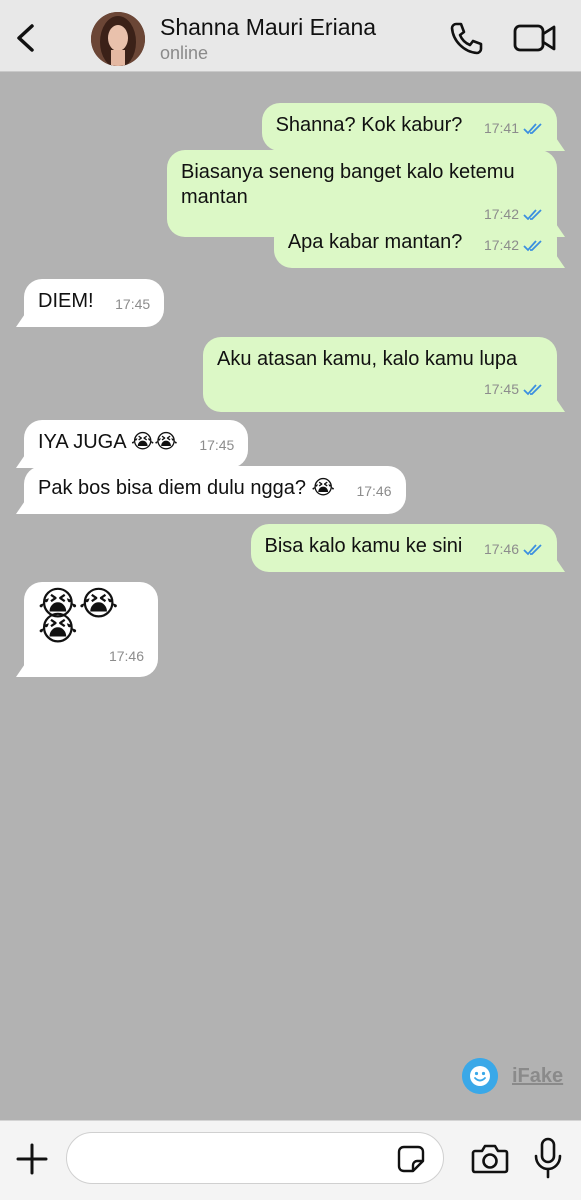 The height and width of the screenshot is (1200, 581). What do you see at coordinates (501, 245) in the screenshot?
I see `message-time: 17:42` at bounding box center [501, 245].